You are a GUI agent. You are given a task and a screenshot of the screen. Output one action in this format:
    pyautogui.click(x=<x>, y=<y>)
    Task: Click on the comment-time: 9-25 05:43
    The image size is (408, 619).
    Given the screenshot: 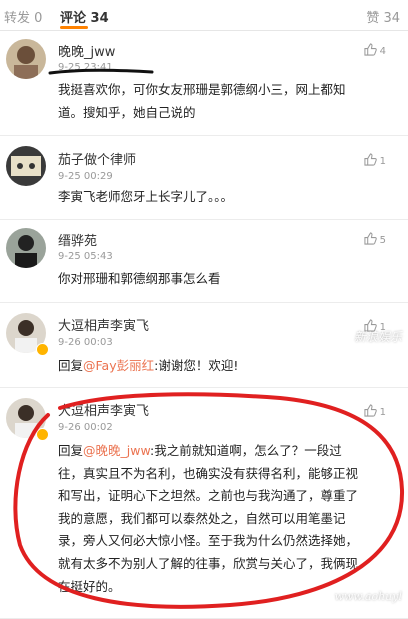 What is the action you would take?
    pyautogui.click(x=85, y=256)
    